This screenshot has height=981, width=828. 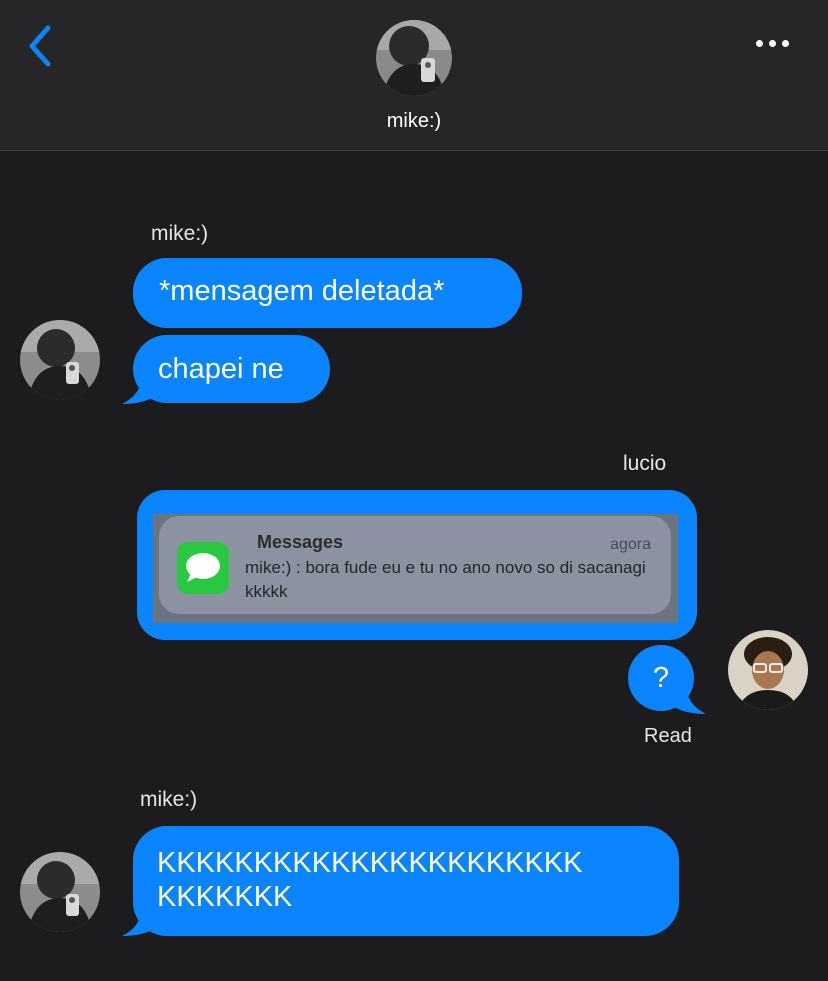 What do you see at coordinates (661, 678) in the screenshot?
I see `message-text: ?` at bounding box center [661, 678].